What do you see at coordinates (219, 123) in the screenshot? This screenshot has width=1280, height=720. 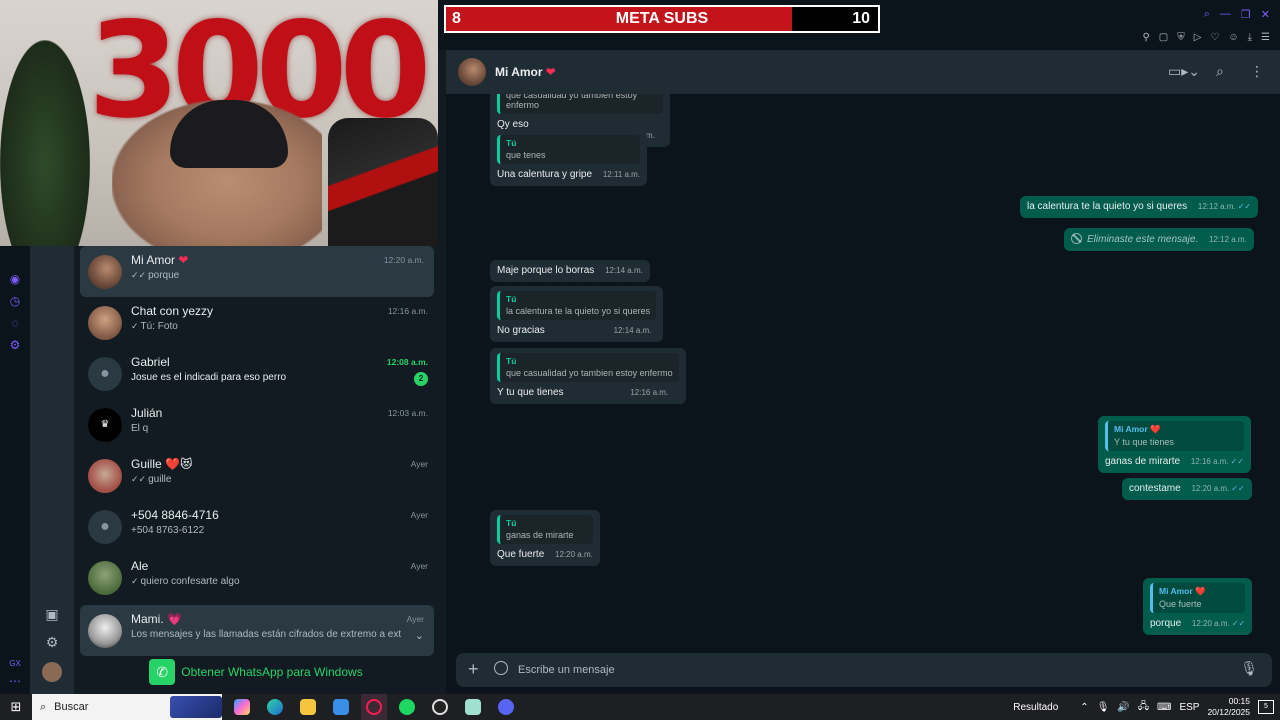 I see `webcam-overlay: 3000` at bounding box center [219, 123].